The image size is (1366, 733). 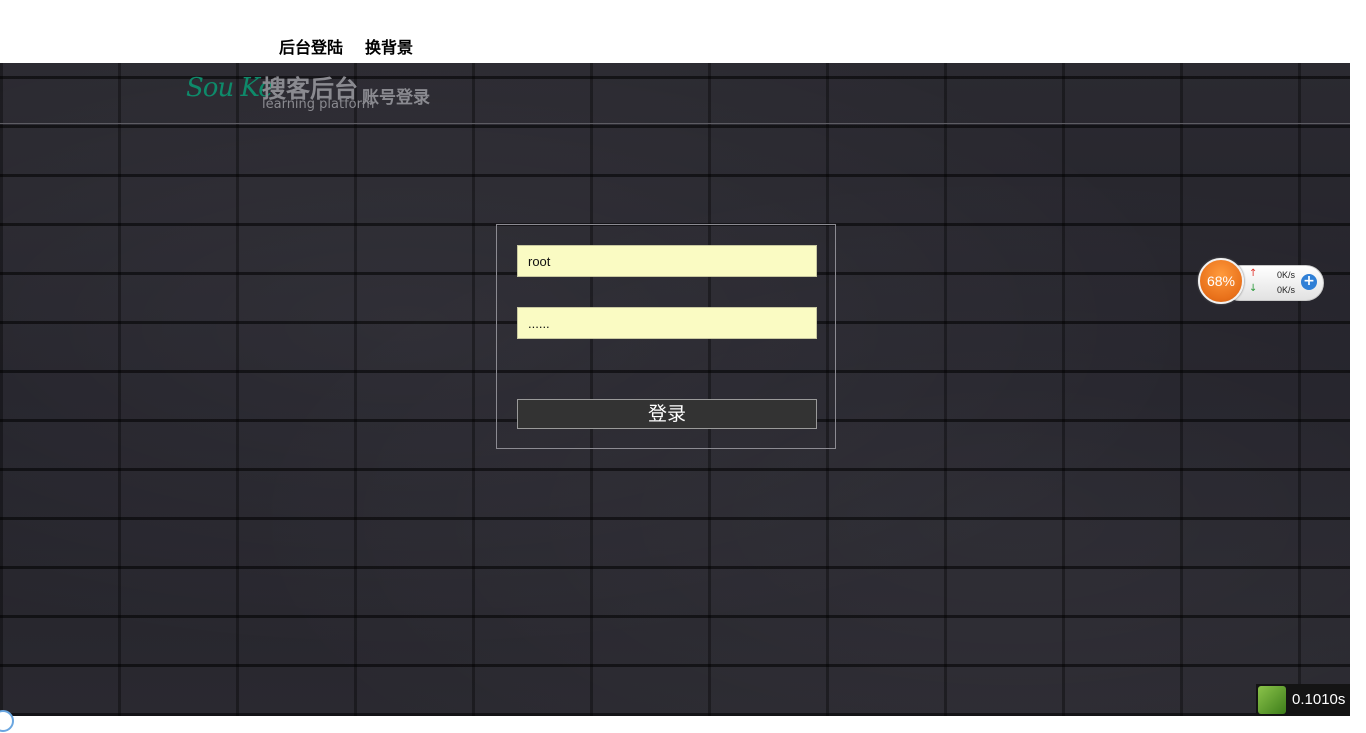 What do you see at coordinates (1285, 275) in the screenshot?
I see `upload-speed: 0K/s` at bounding box center [1285, 275].